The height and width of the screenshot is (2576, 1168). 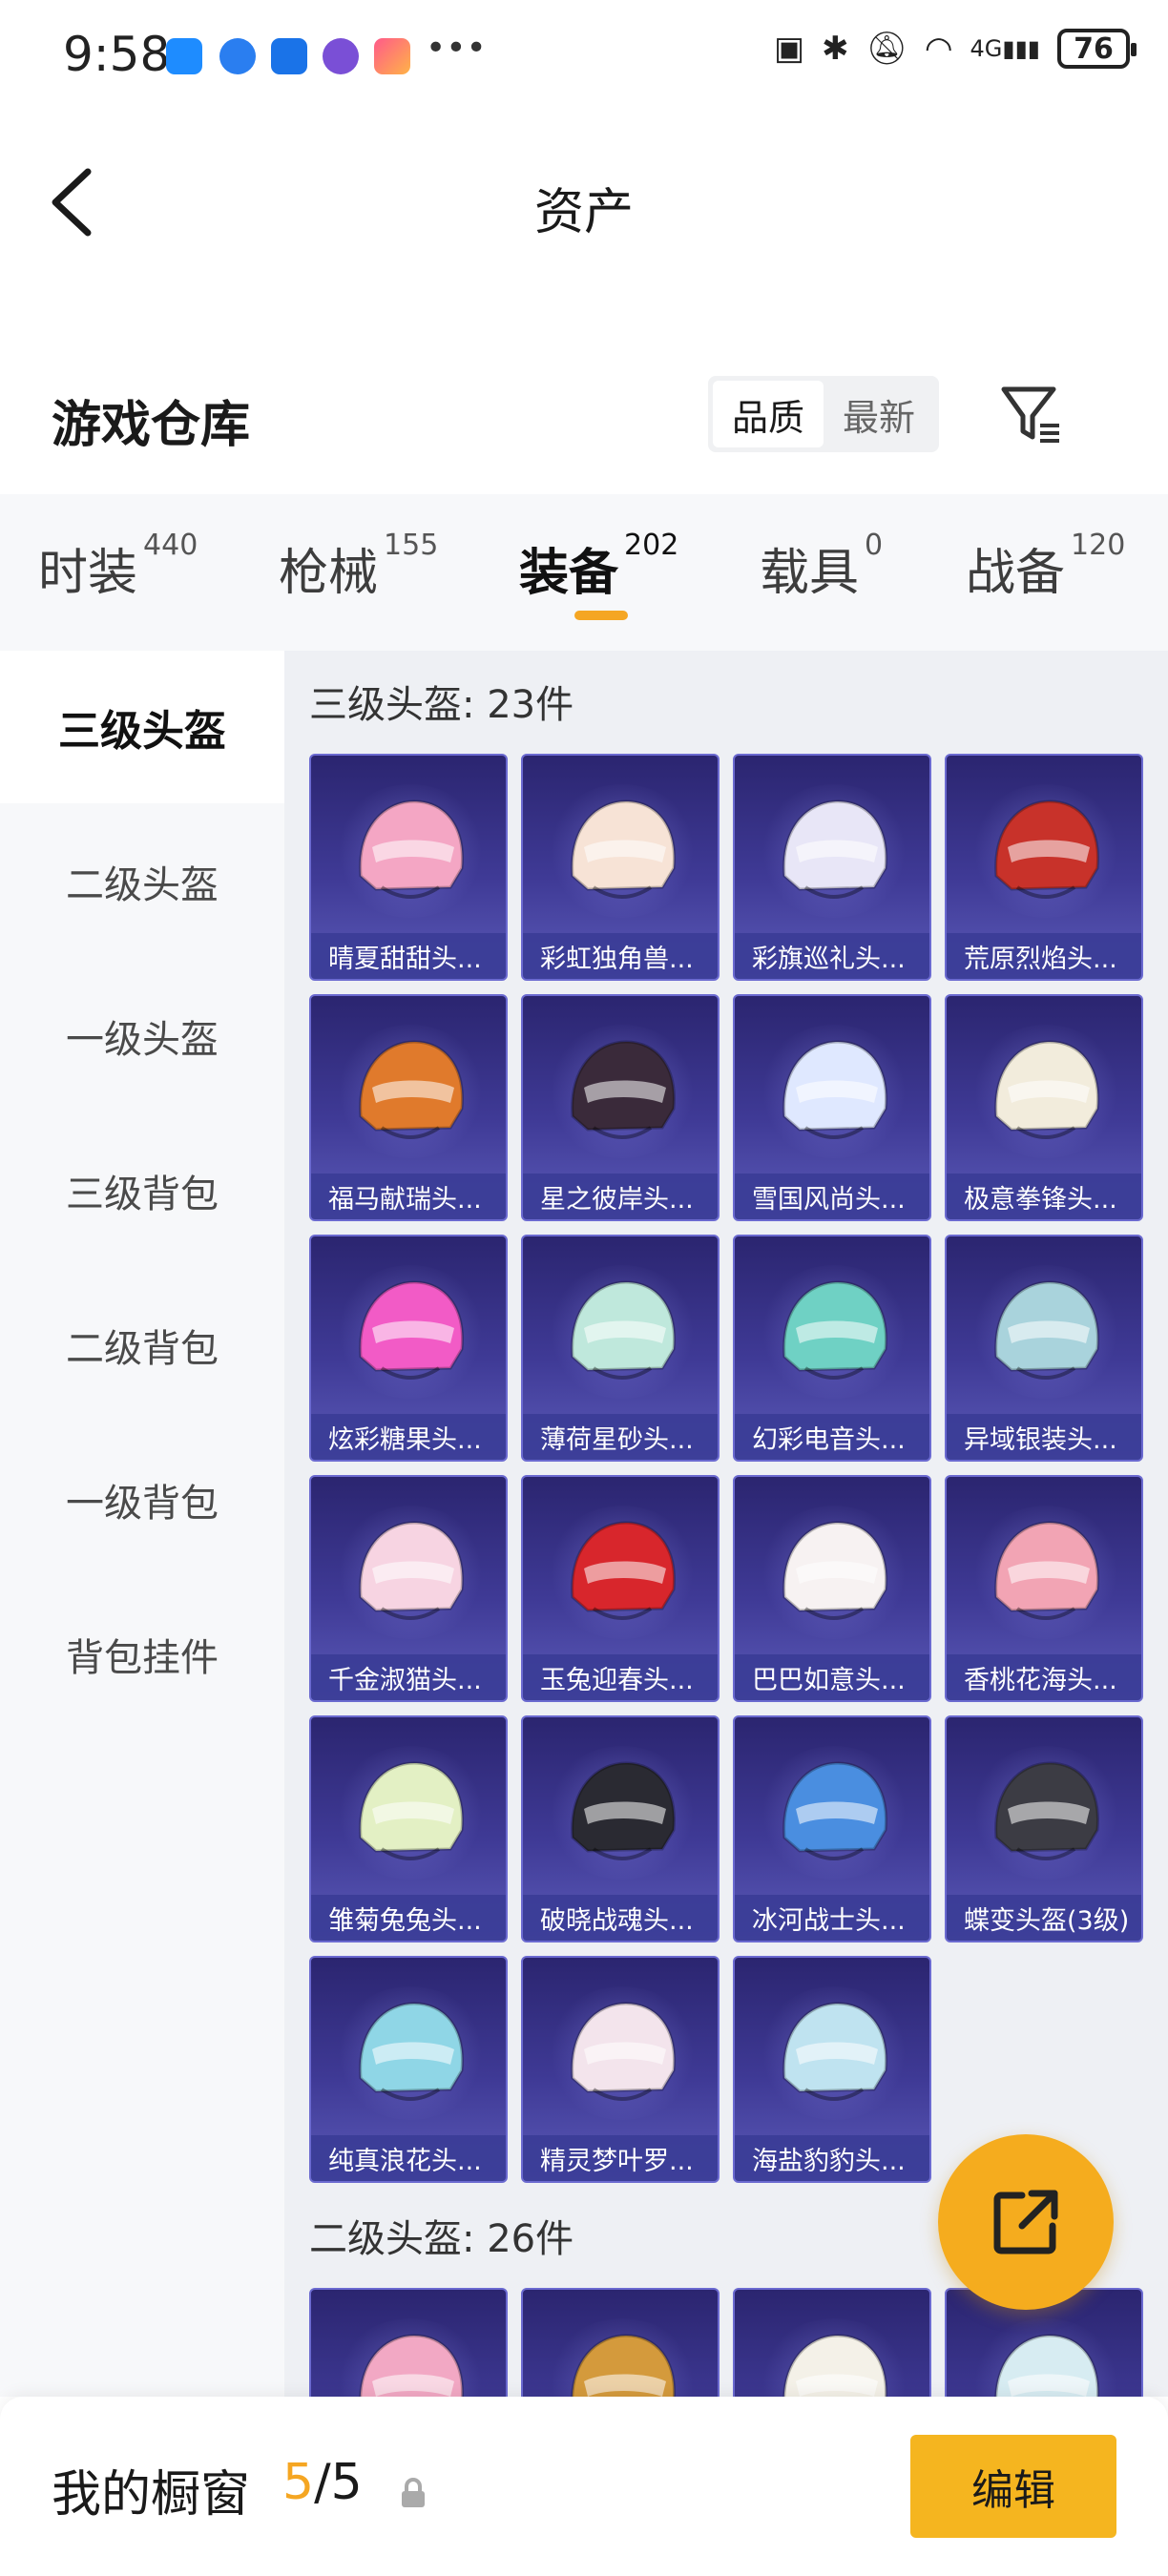 What do you see at coordinates (142, 1345) in the screenshot?
I see `sidebar-item-level2-backpack: 二级背包` at bounding box center [142, 1345].